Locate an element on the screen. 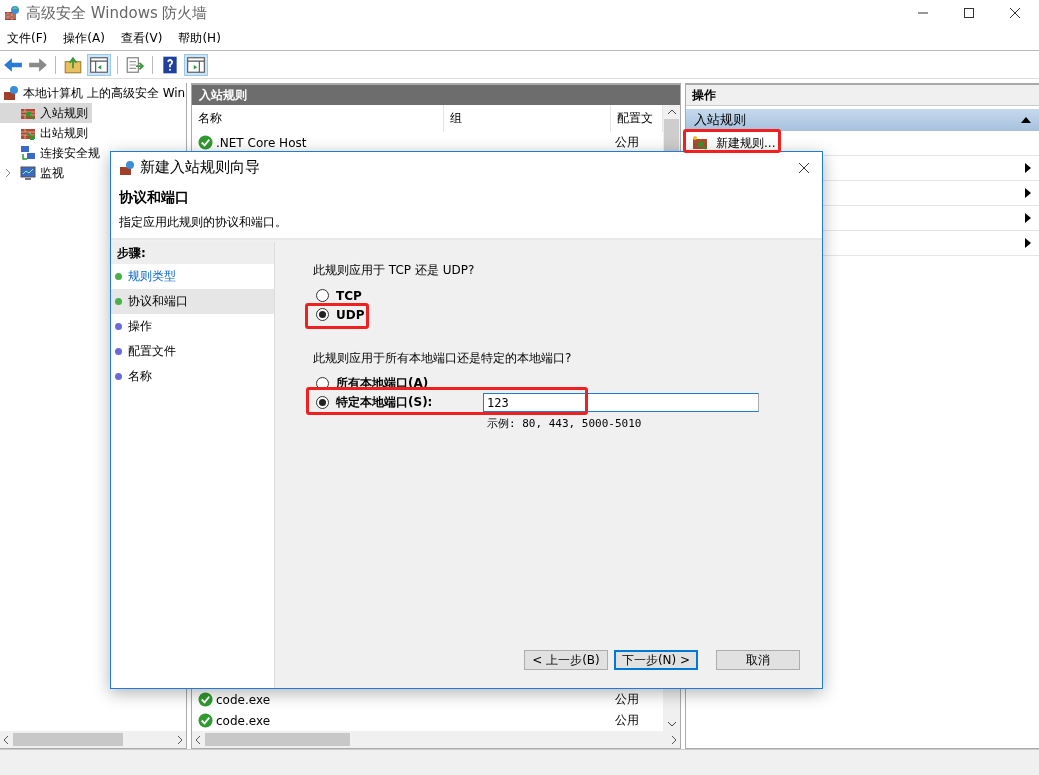 This screenshot has height=775, width=1039. dialog-button: < 上一步(B) is located at coordinates (566, 660).